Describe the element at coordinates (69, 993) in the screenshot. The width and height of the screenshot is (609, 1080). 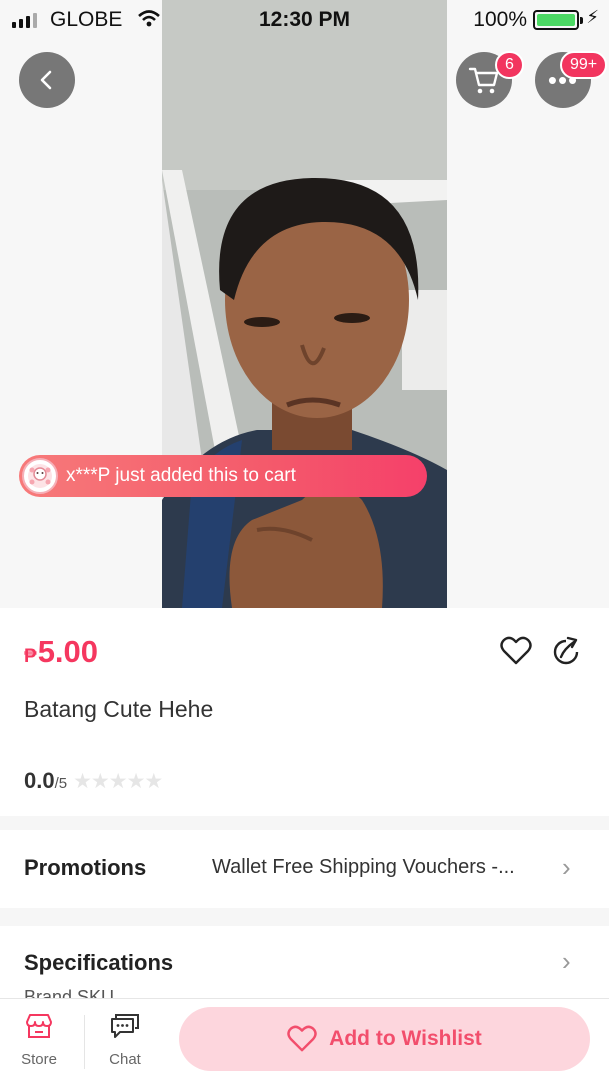
I see `specifications-preview: Brand SKU` at that location.